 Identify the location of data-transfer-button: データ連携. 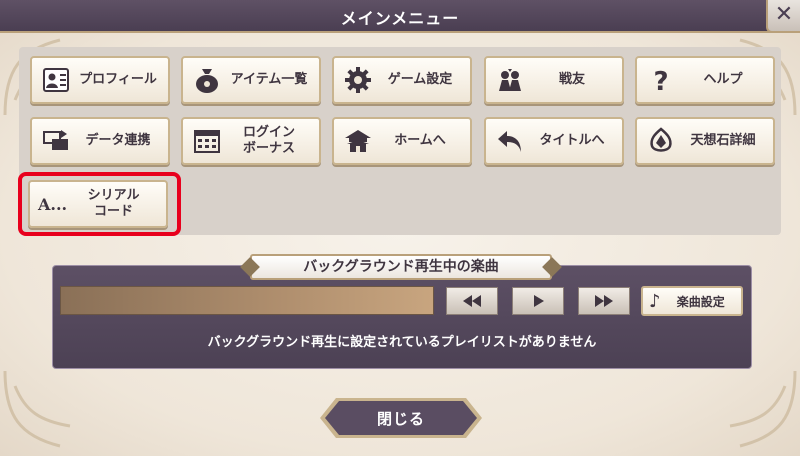
(100, 141).